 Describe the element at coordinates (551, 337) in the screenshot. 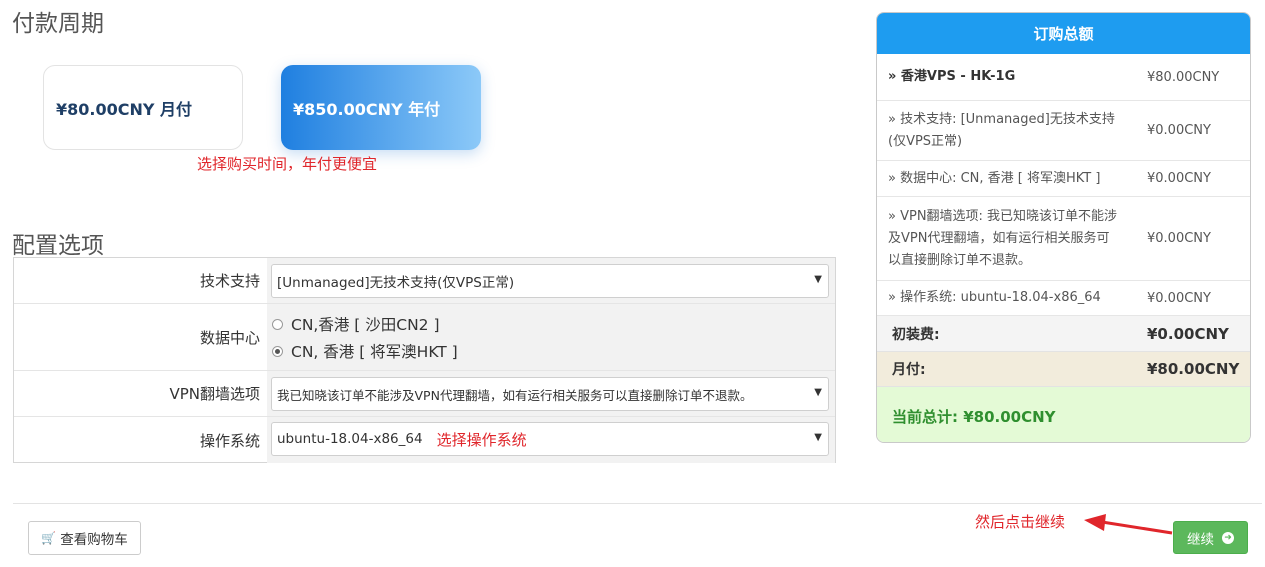

I see `datacenter-field: CN,香港 [ 沙田CN2 ] CN, 香港 [ 将军澳HKT ]` at that location.